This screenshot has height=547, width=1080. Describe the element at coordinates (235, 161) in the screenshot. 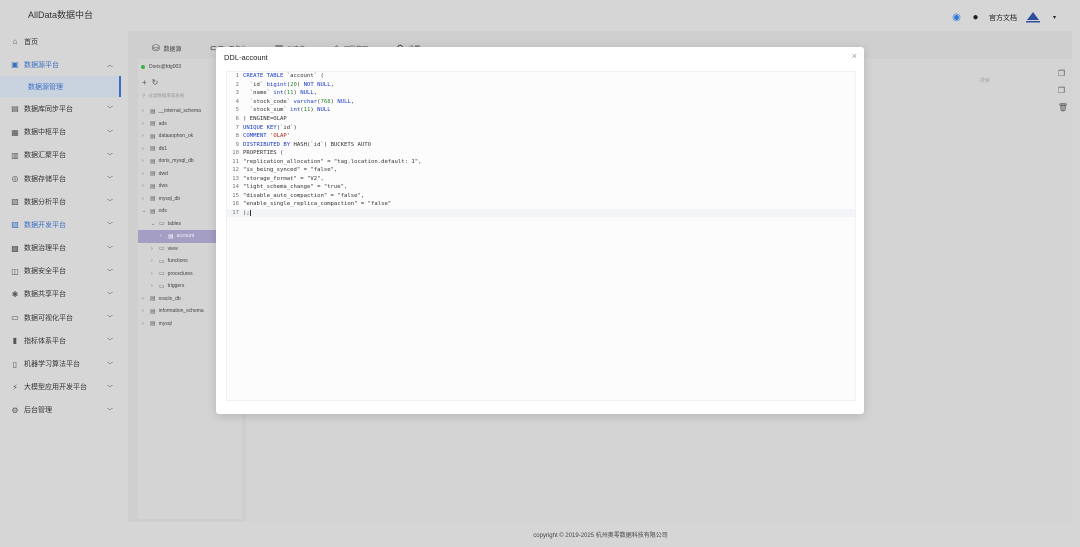

I see `line-number: 11` at that location.